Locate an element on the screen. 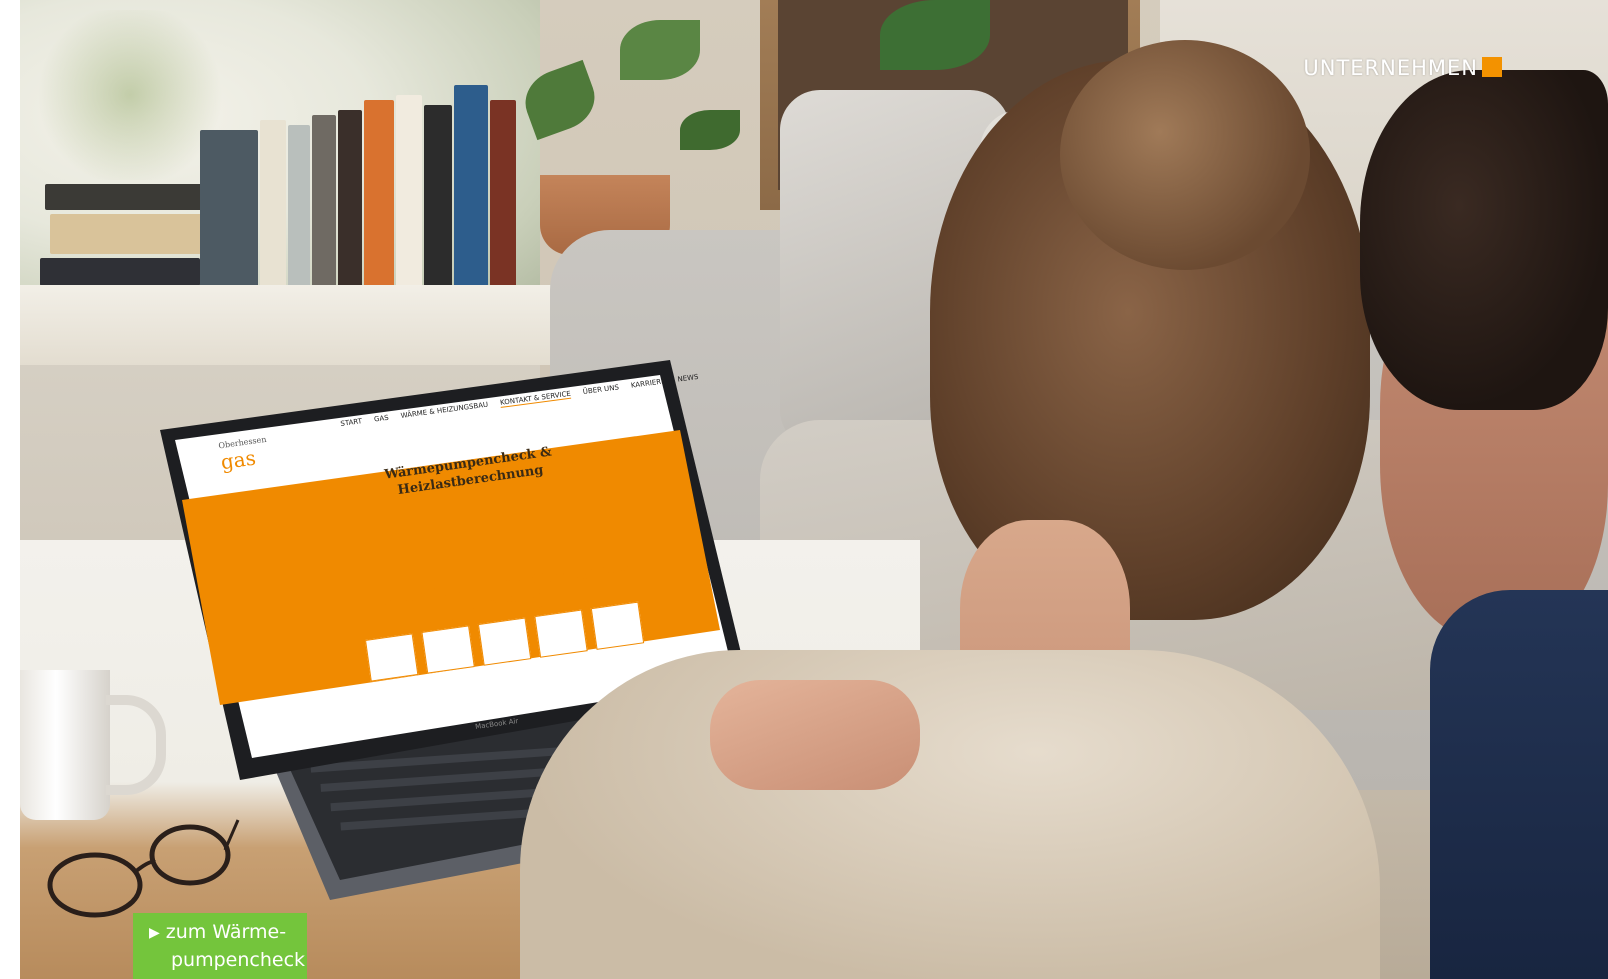 This screenshot has height=979, width=1608. laptop-logo: Oberhessen gas is located at coordinates (244, 454).